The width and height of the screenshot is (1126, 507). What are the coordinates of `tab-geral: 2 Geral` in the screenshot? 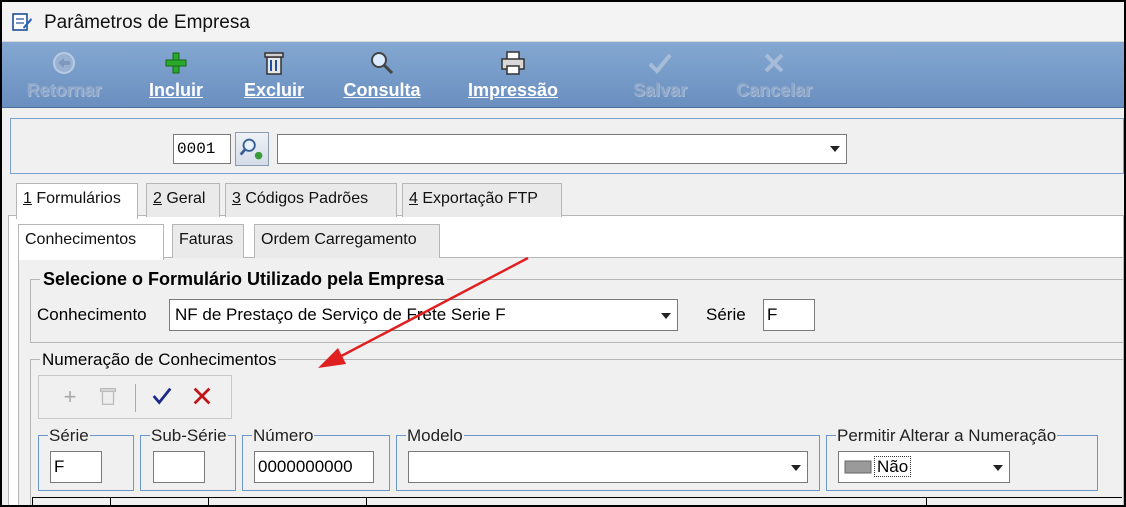 It's located at (183, 200).